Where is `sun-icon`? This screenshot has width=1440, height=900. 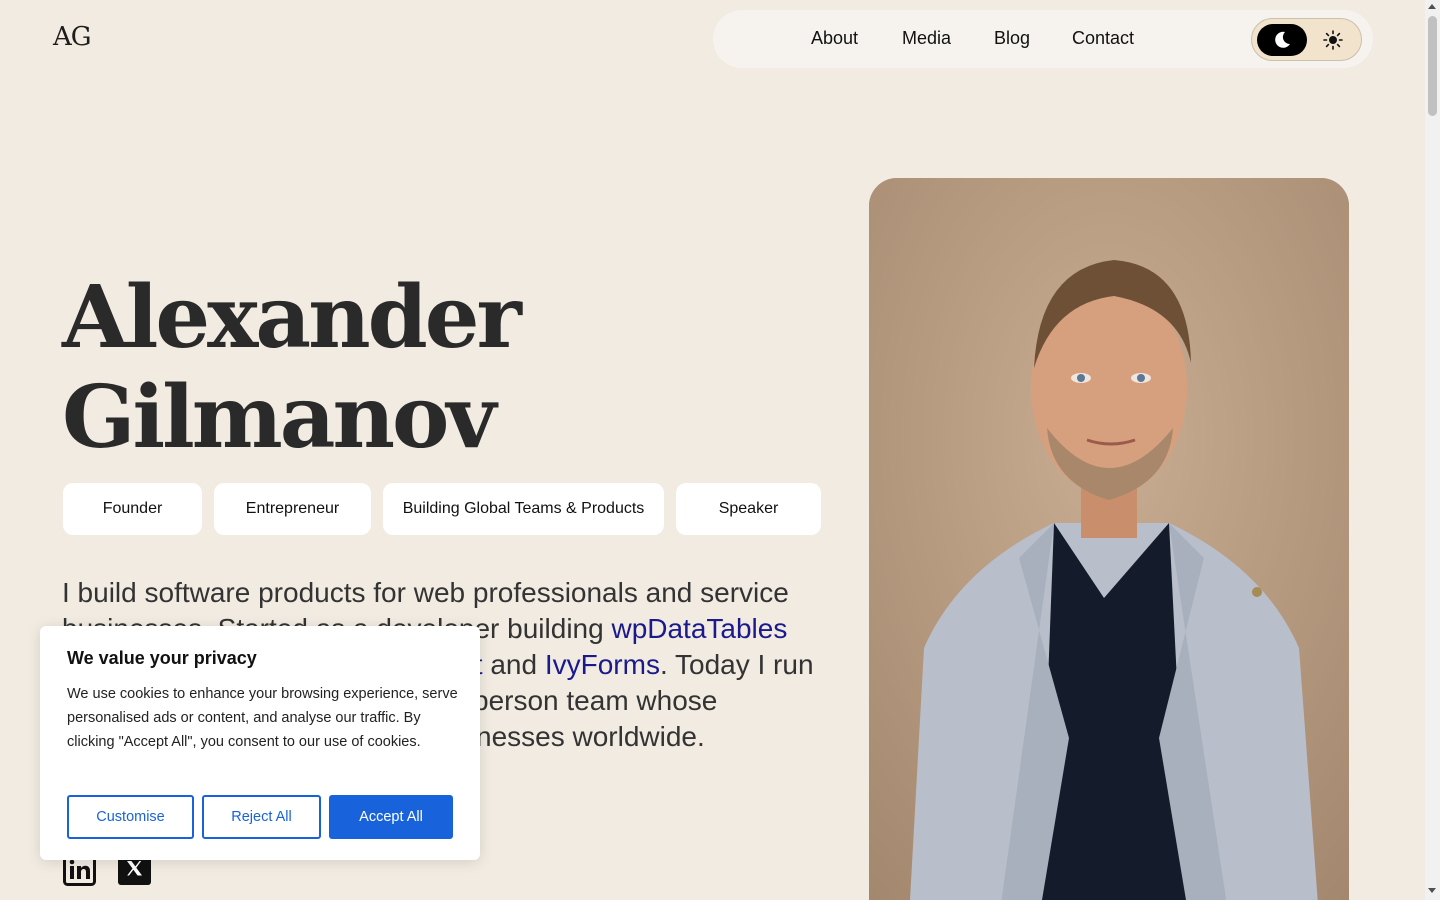
sun-icon is located at coordinates (1333, 40).